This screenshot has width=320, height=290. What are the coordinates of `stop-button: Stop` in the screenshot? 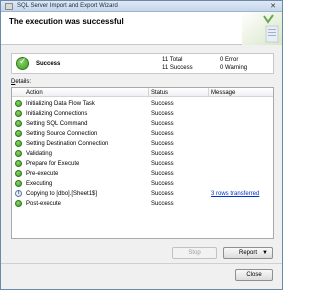 It's located at (194, 253).